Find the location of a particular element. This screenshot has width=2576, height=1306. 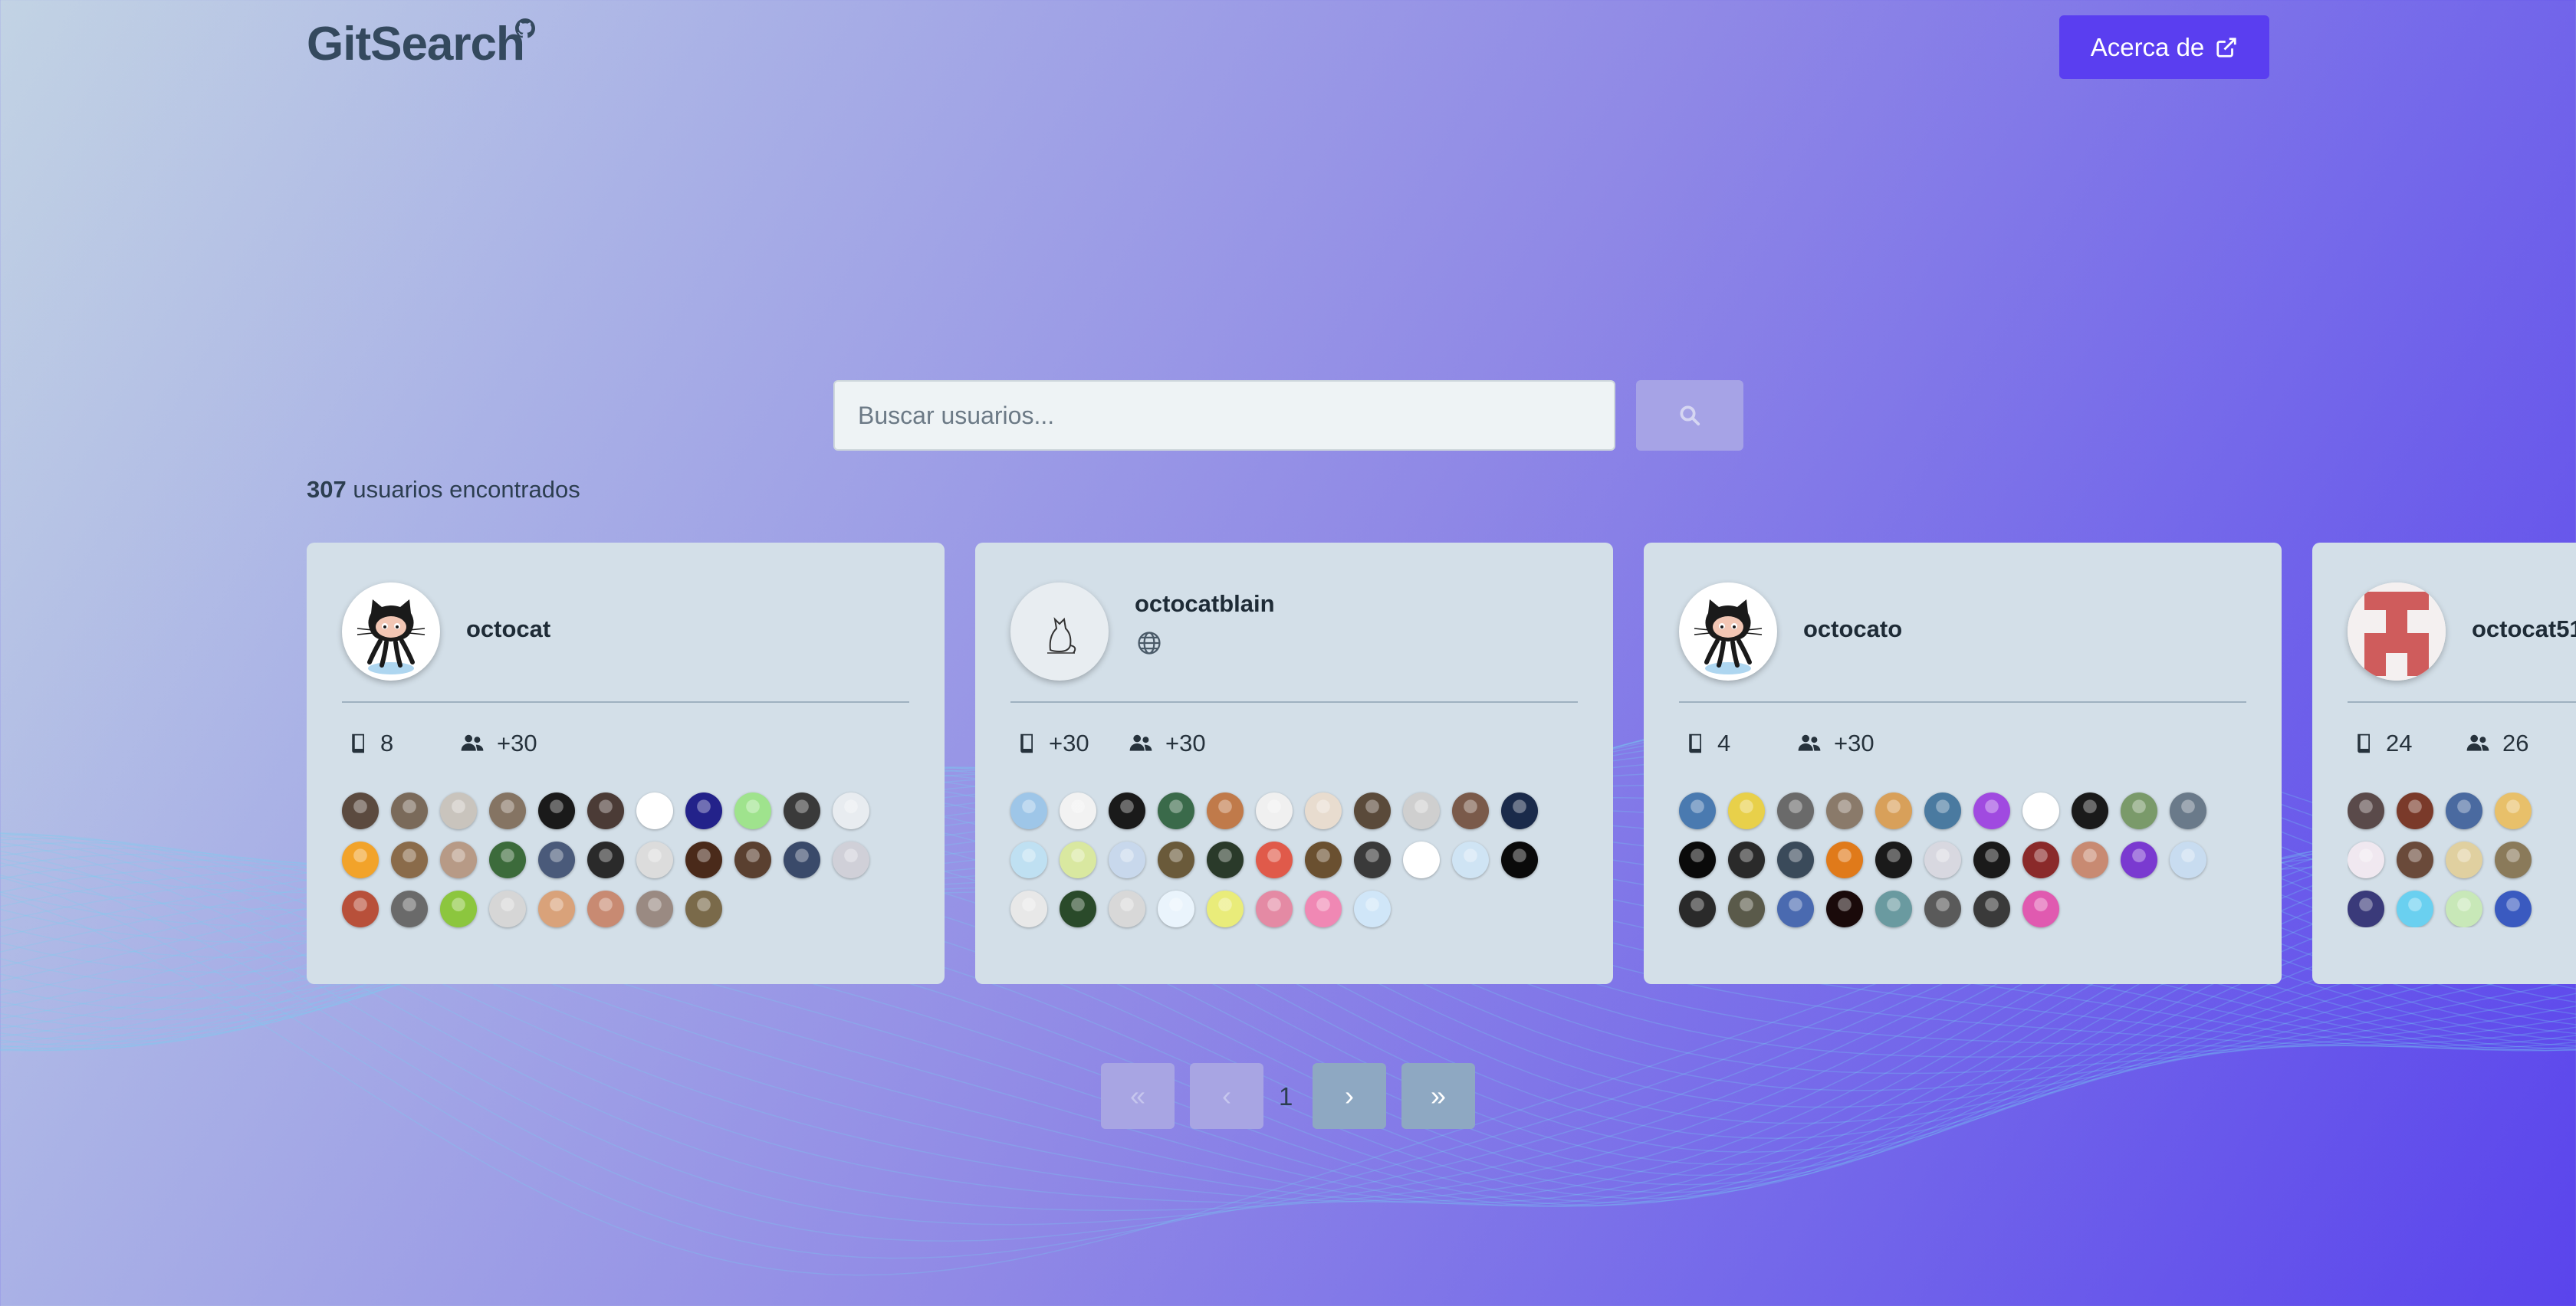

prev-page-button: ‹ is located at coordinates (1227, 1096).